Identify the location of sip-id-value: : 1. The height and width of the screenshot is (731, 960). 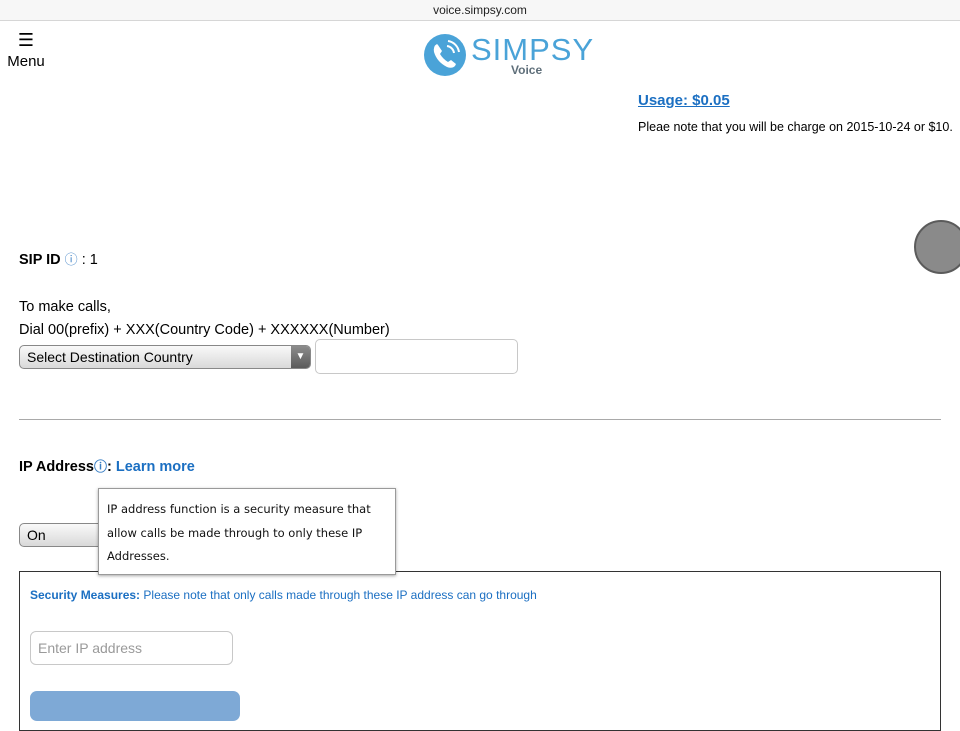
(89, 260).